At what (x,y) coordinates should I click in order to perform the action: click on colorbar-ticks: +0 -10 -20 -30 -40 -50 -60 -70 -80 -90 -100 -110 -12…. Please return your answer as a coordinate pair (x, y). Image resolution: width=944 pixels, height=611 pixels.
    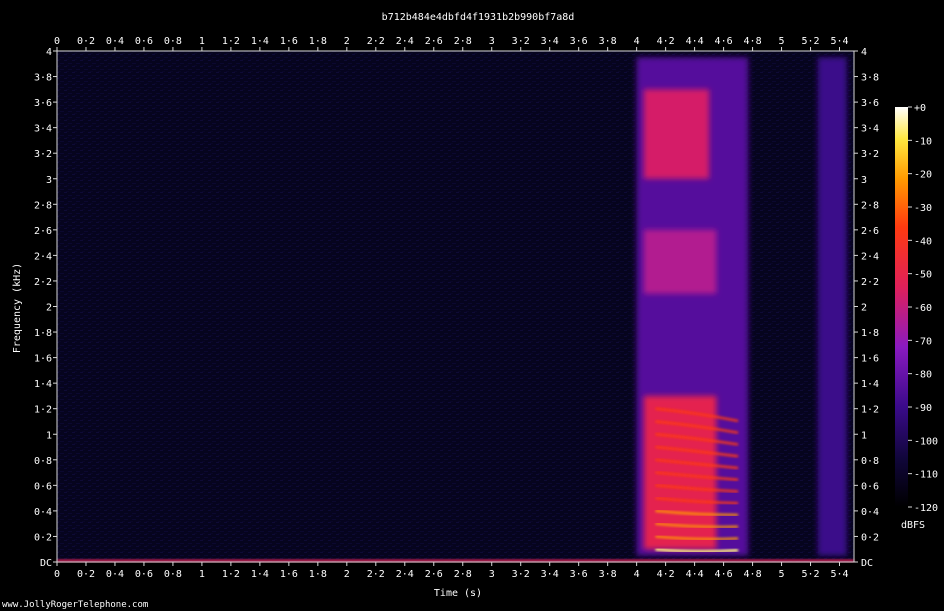
    Looking at the image, I should click on (923, 308).